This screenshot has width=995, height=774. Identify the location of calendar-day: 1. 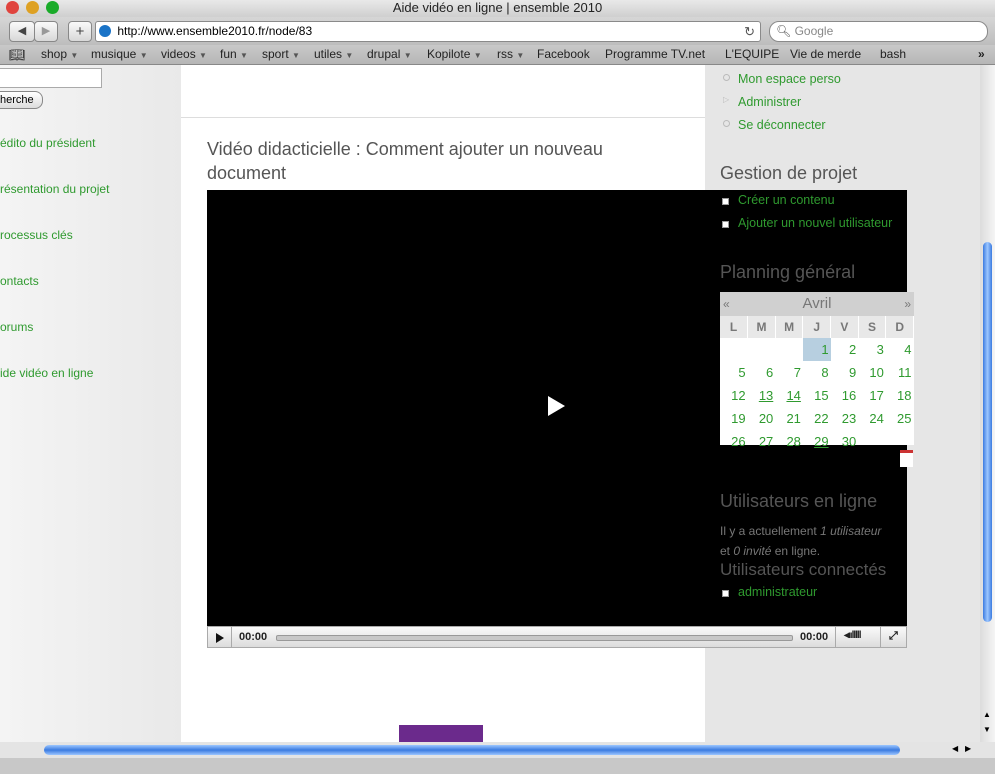
(816, 349).